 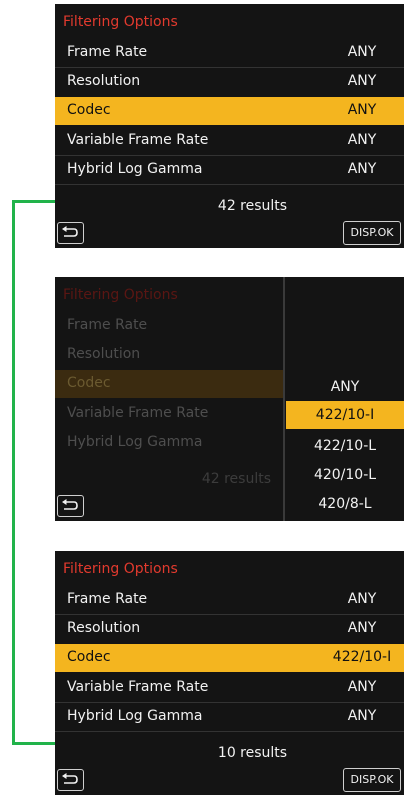 I want to click on codec-option-422-10-i: 422/10-I, so click(x=345, y=415).